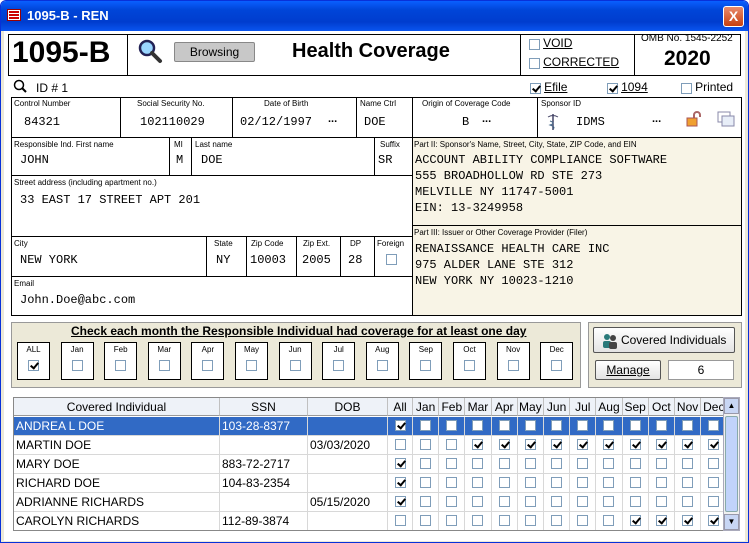 This screenshot has width=749, height=543. What do you see at coordinates (534, 44) in the screenshot?
I see `void-checkbox` at bounding box center [534, 44].